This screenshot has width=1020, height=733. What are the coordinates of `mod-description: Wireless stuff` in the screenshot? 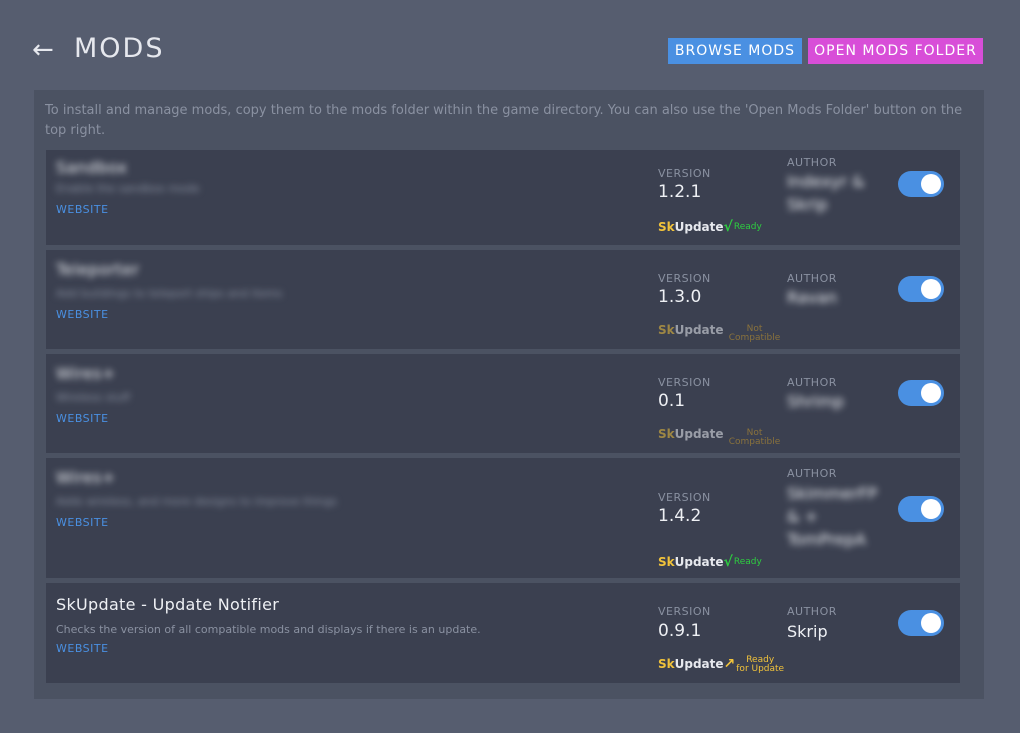 It's located at (93, 397).